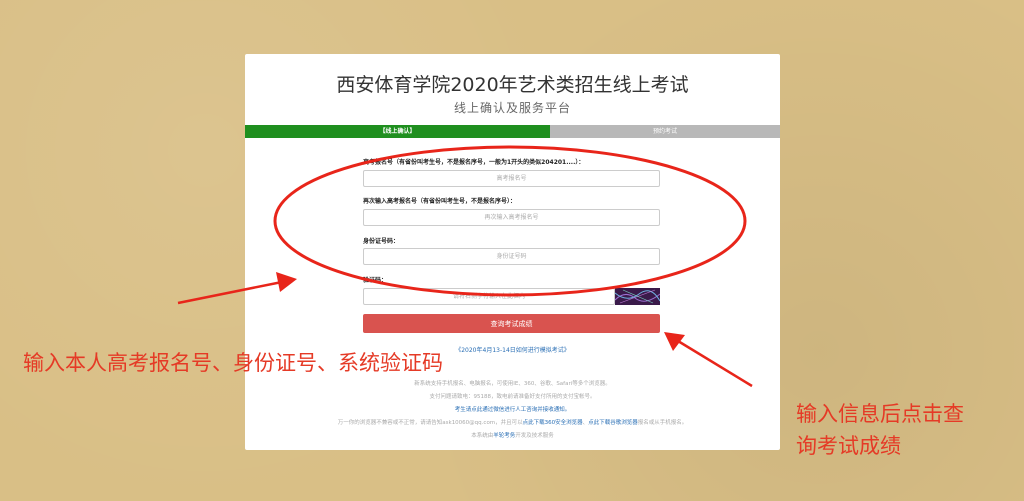  What do you see at coordinates (880, 414) in the screenshot?
I see `annotation-click-line1: 输入信息后点击查` at bounding box center [880, 414].